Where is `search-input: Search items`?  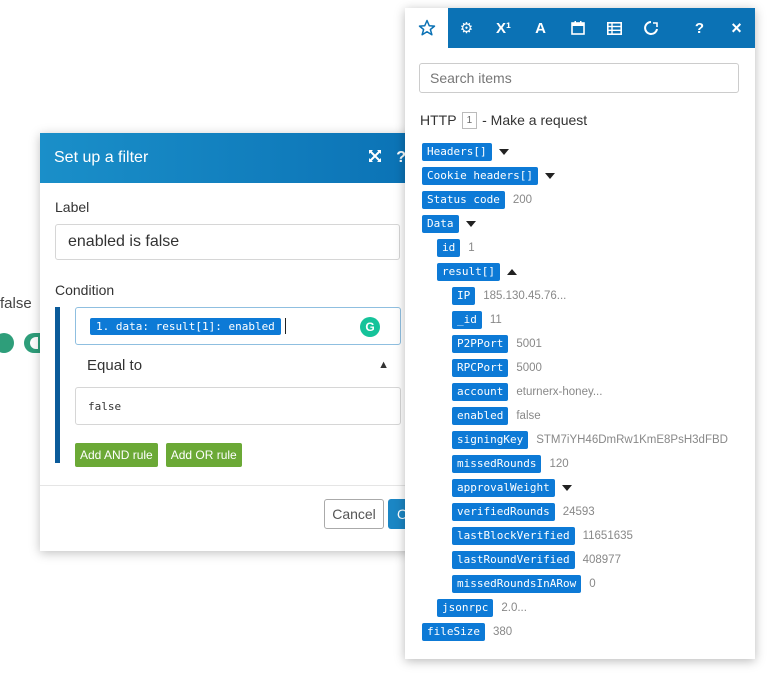 search-input: Search items is located at coordinates (579, 78).